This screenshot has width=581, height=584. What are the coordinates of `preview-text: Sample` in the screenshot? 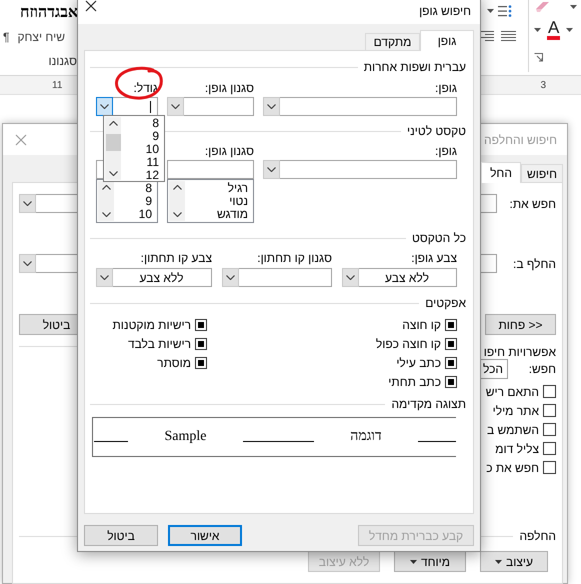 It's located at (185, 437).